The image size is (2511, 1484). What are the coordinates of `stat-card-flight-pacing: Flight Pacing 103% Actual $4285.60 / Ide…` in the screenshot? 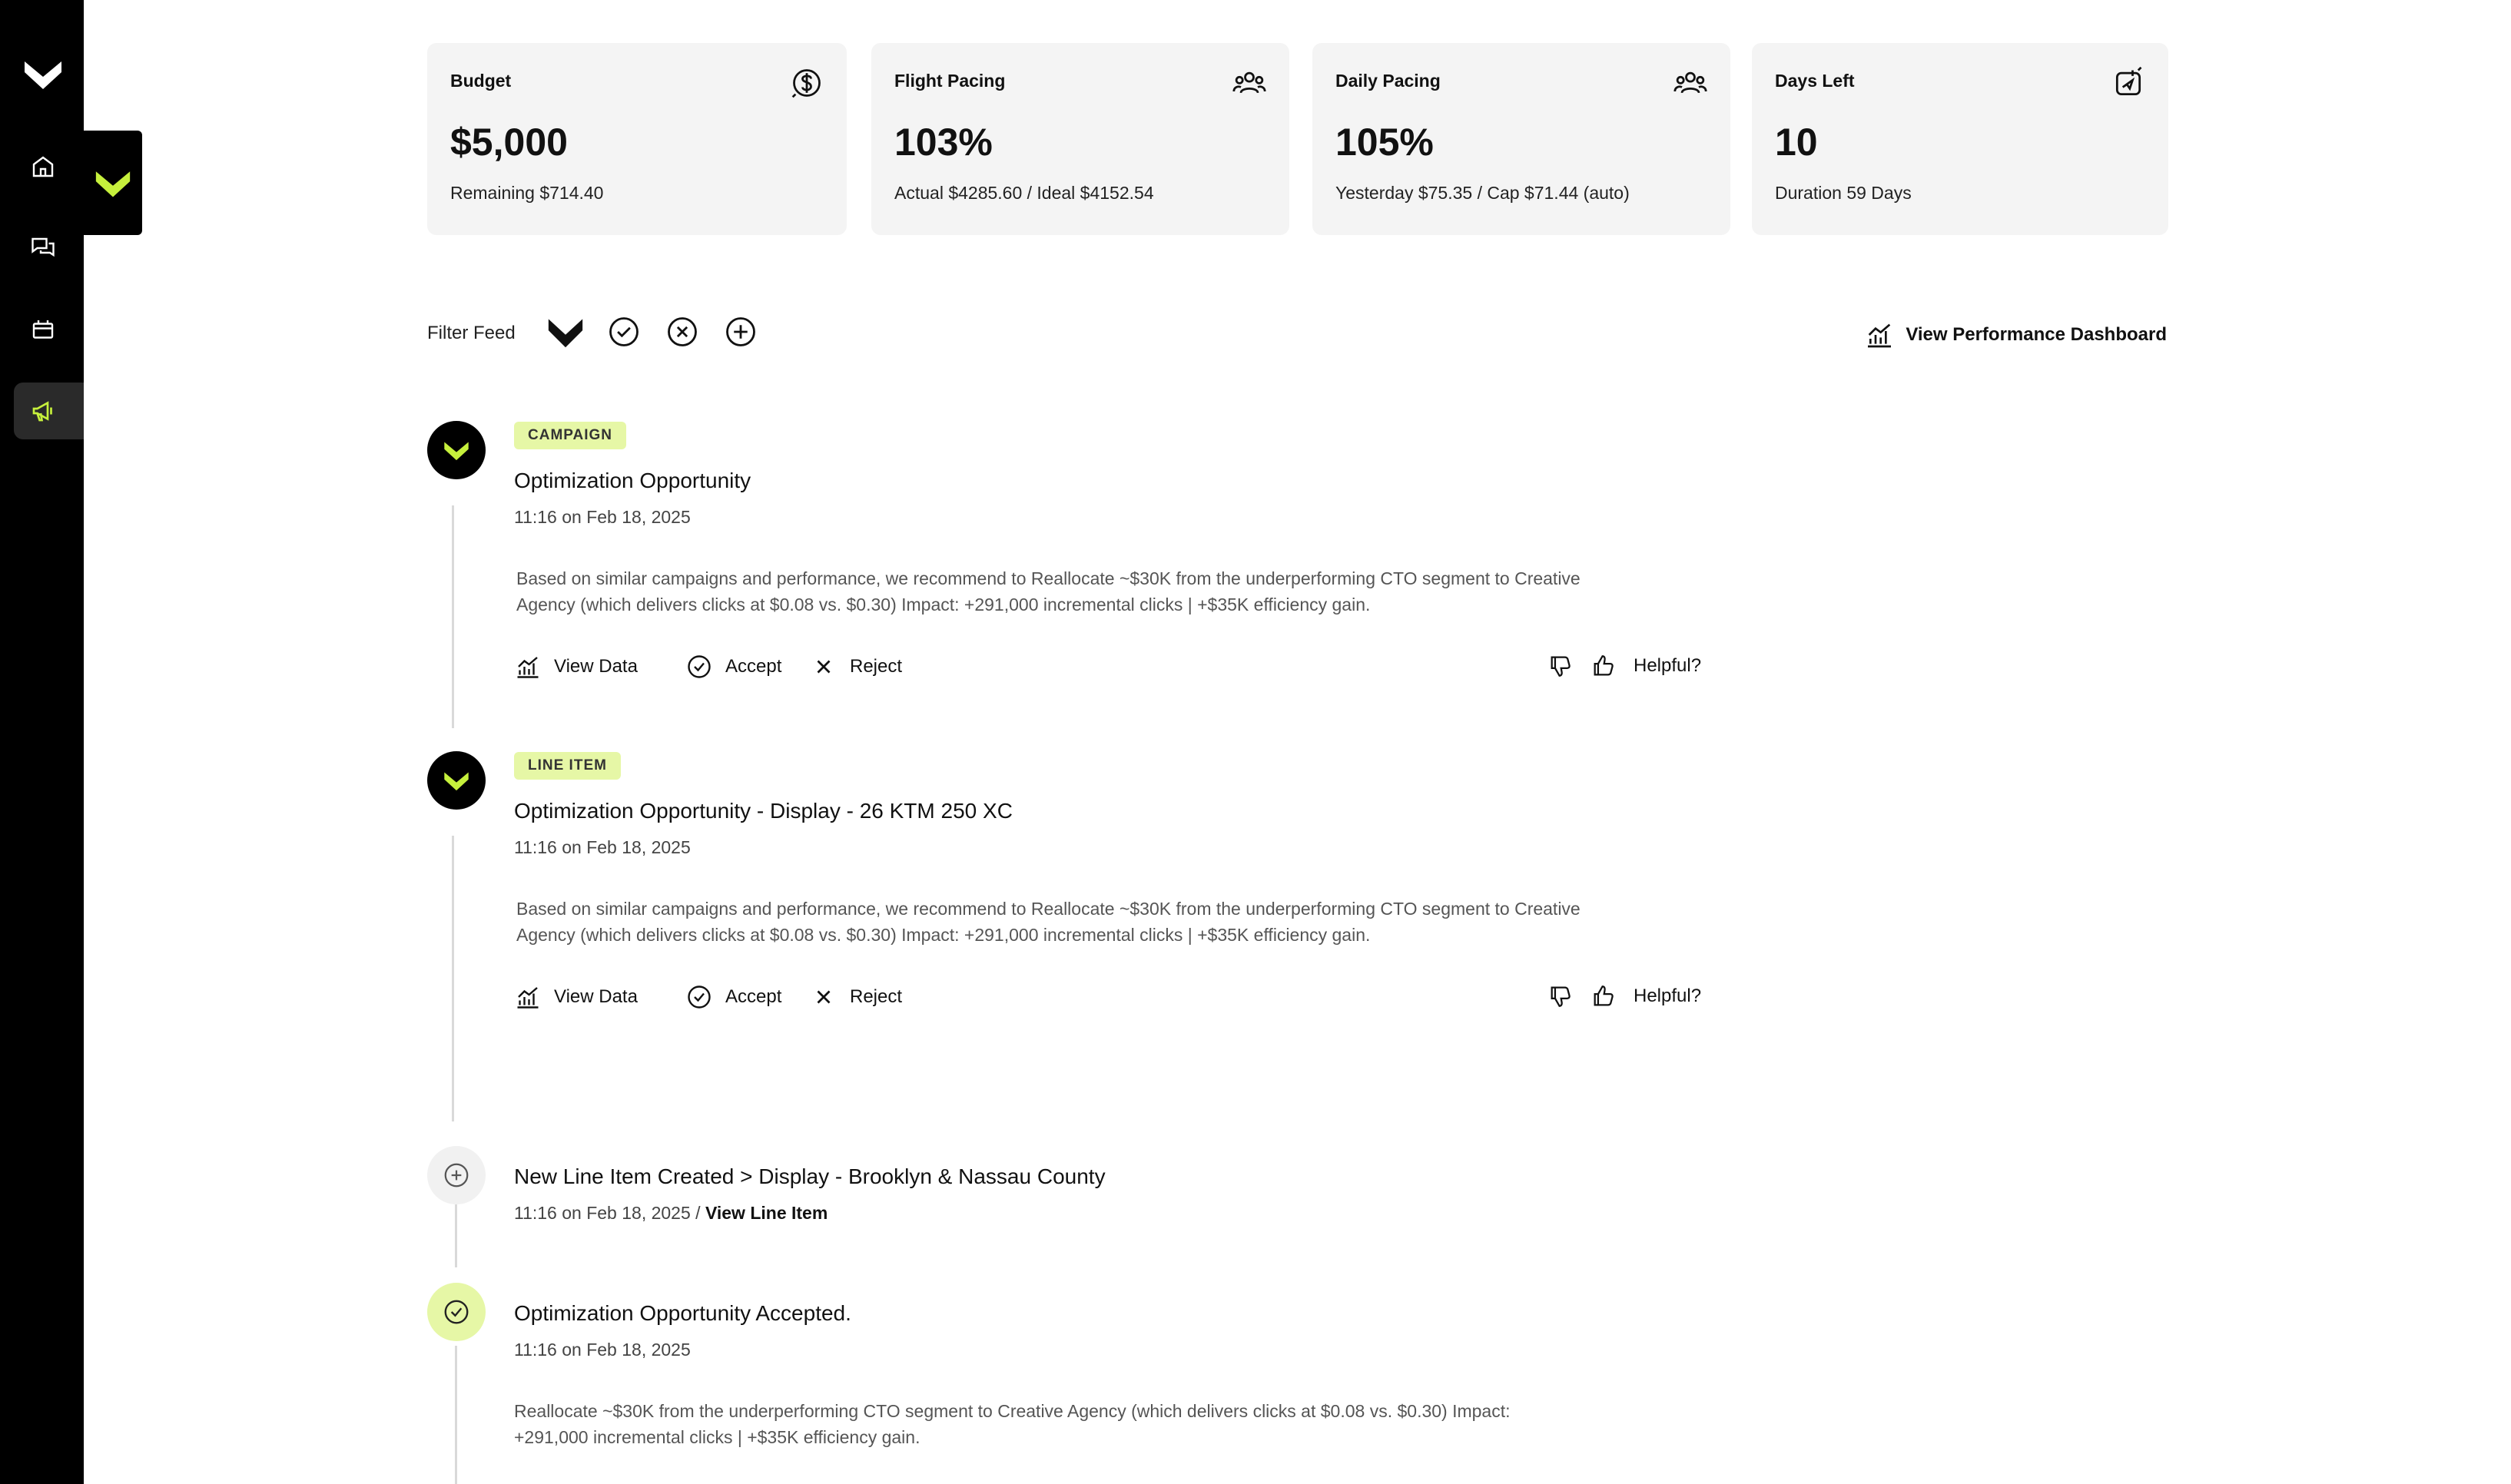 It's located at (1080, 139).